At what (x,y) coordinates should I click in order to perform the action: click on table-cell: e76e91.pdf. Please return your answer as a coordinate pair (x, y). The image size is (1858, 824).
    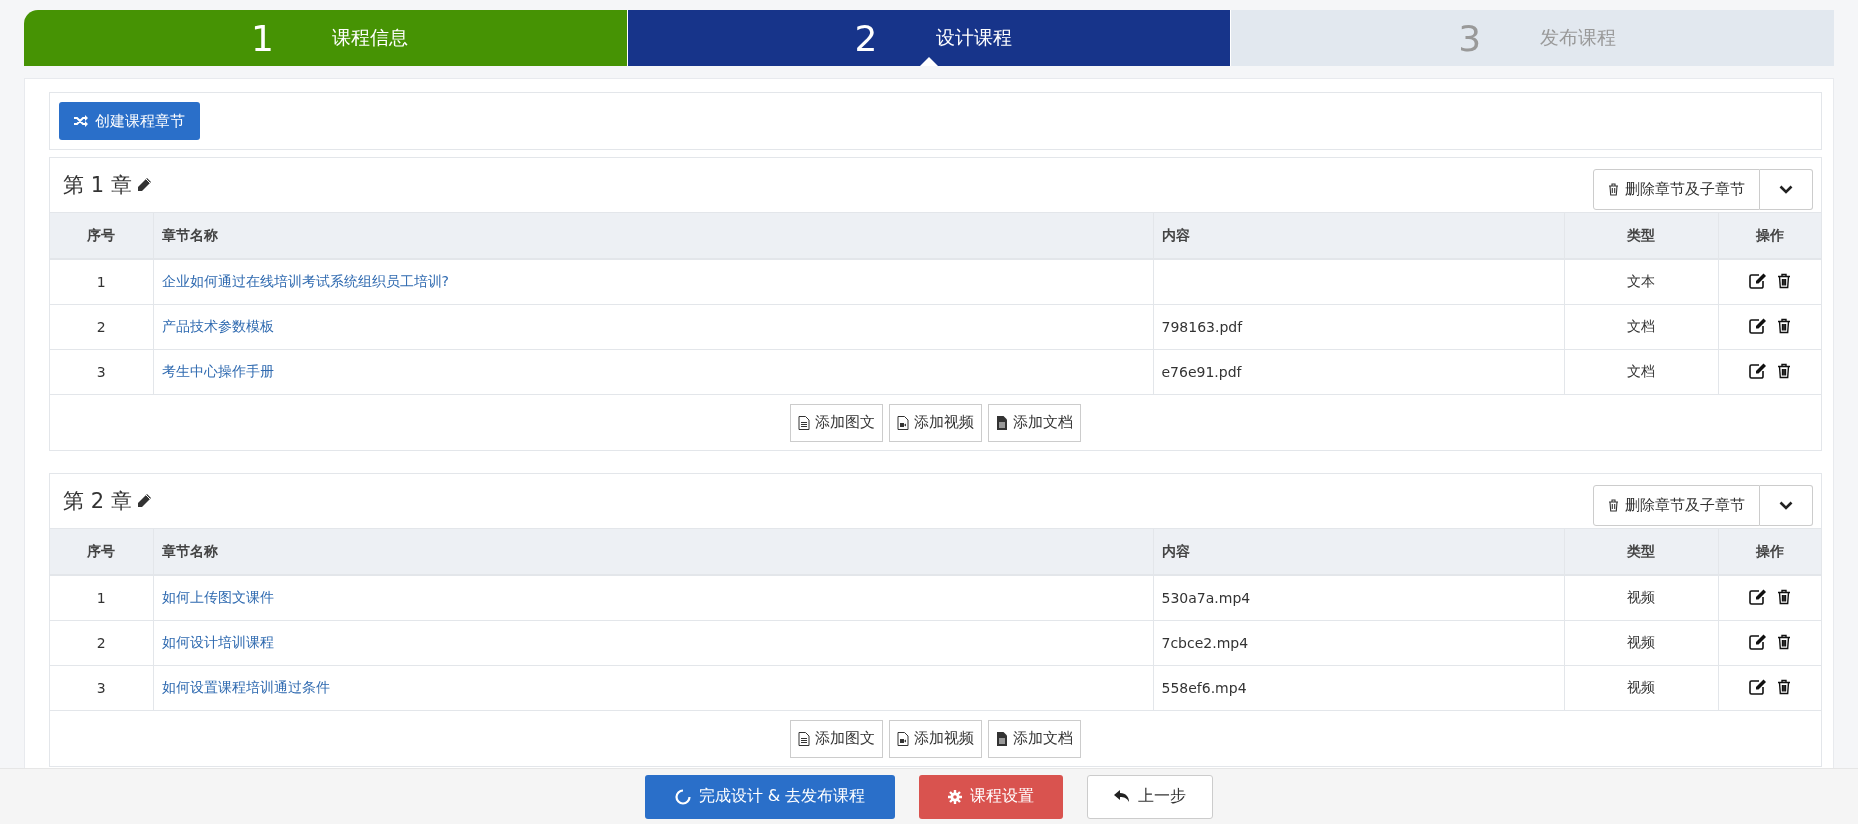
    Looking at the image, I should click on (1201, 372).